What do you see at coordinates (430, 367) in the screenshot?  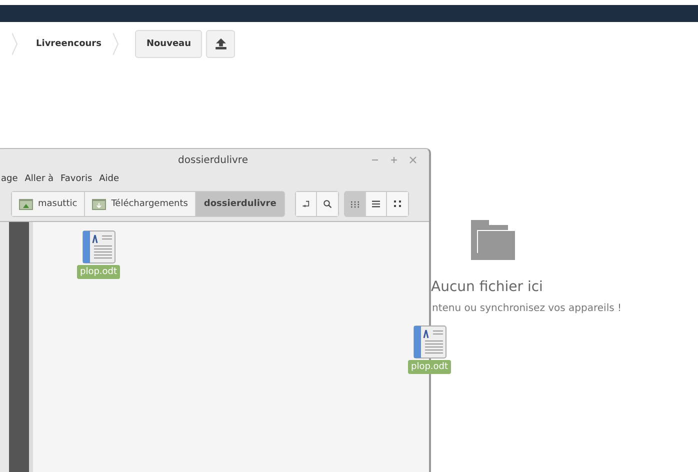 I see `file-name: plop.odt` at bounding box center [430, 367].